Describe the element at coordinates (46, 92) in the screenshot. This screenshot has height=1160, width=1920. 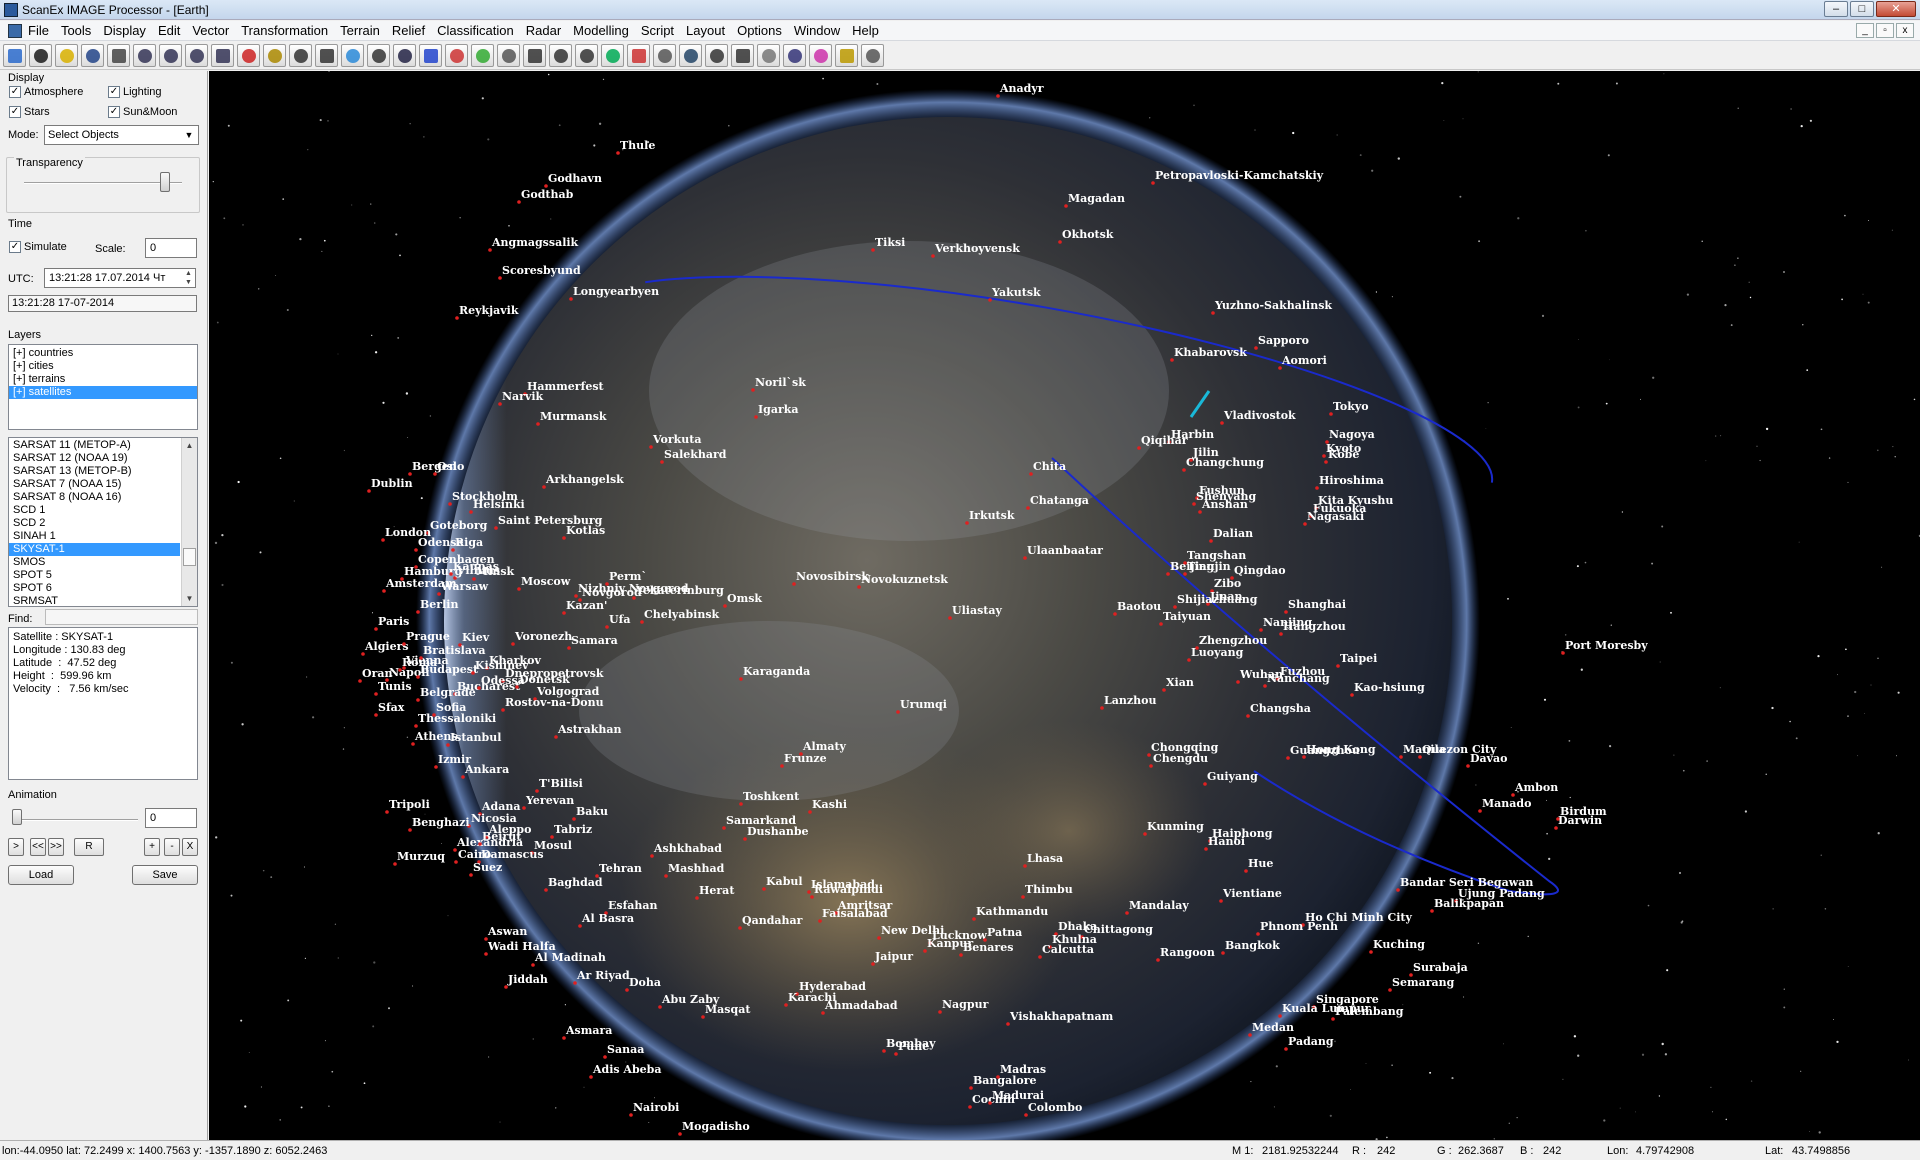
I see `atmosphere-checkbox: ✓ Atmosphere` at that location.